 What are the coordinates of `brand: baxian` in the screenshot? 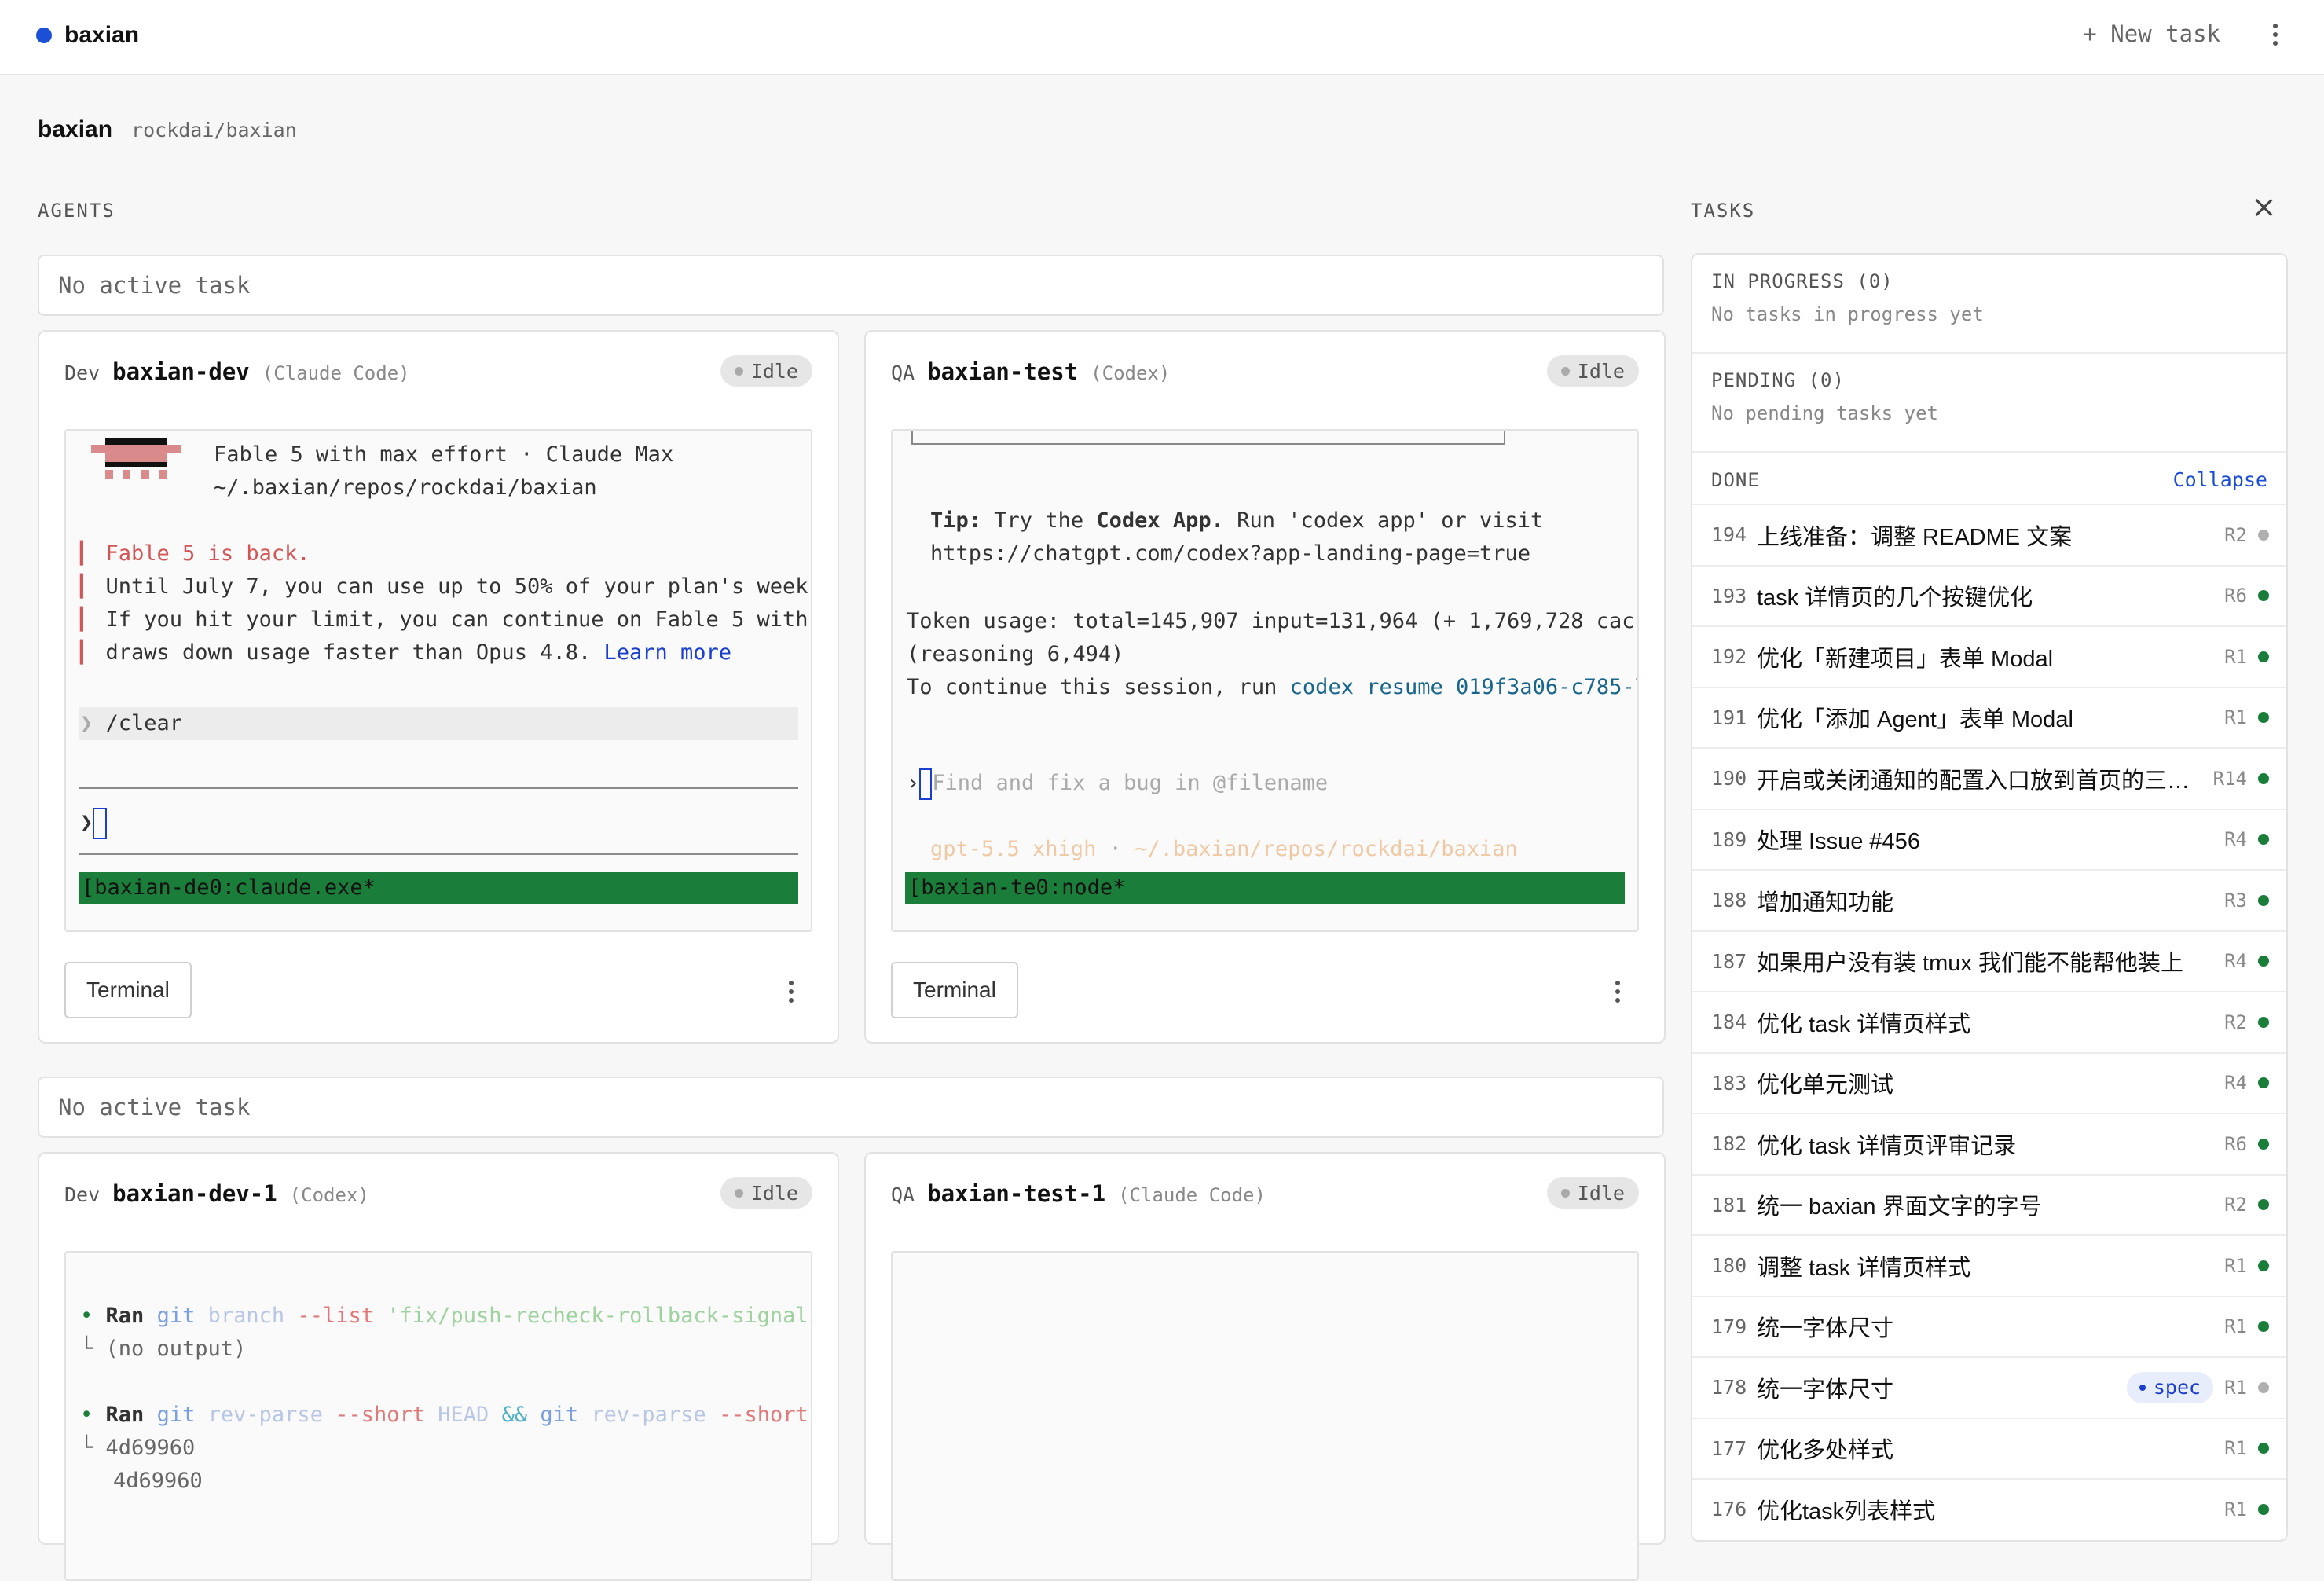 It's located at (87, 35).